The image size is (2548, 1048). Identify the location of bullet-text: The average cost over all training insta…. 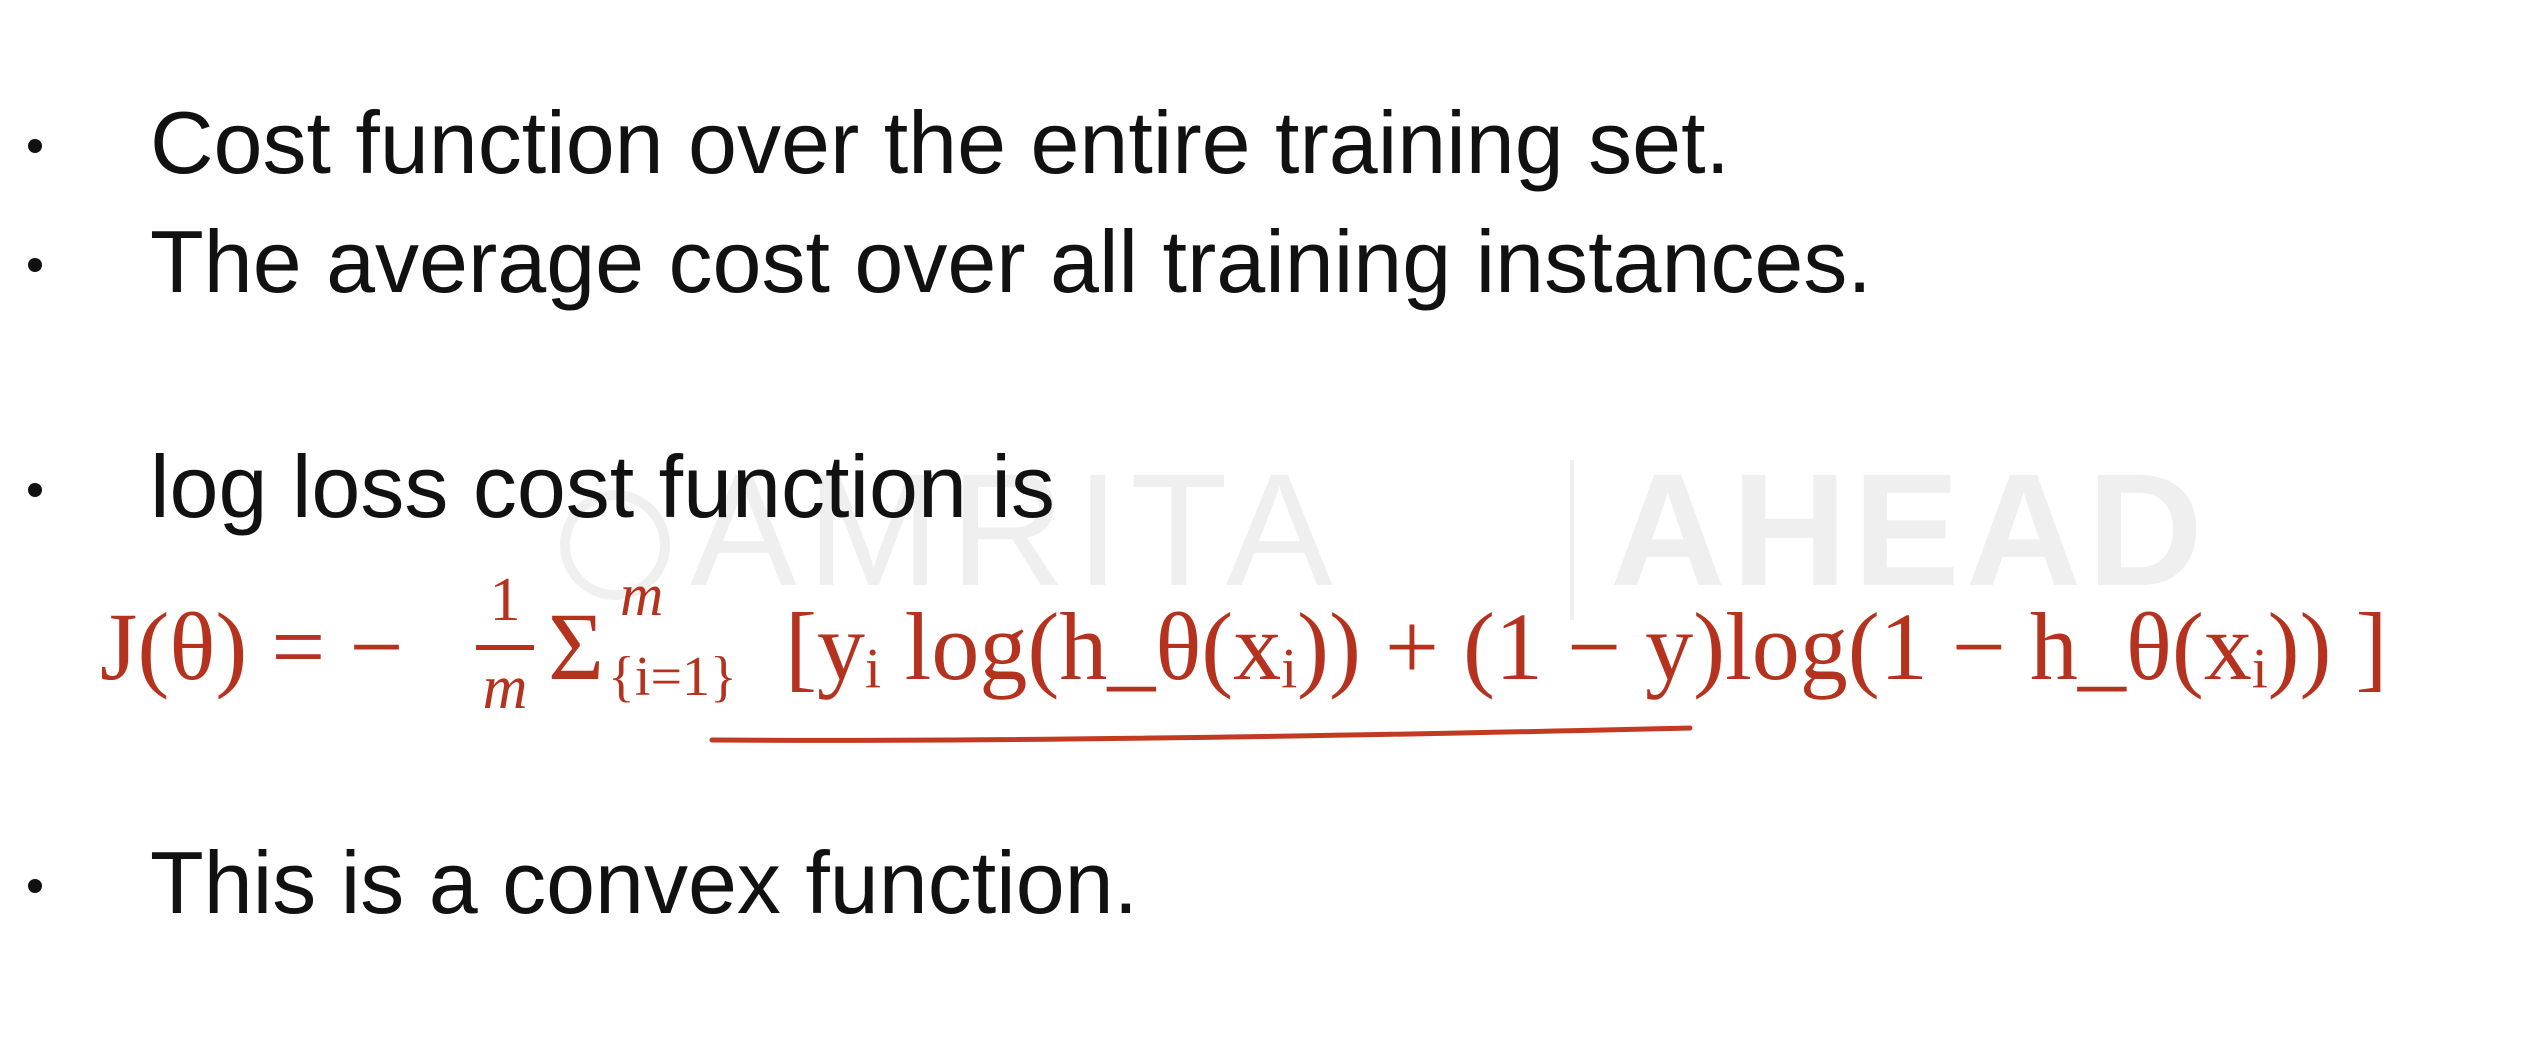
(1011, 261).